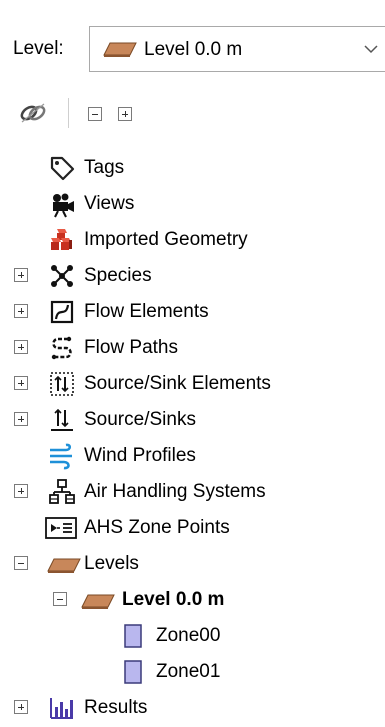 Image resolution: width=385 pixels, height=727 pixels. I want to click on level-dropdown: Level 0.0 m, so click(237, 49).